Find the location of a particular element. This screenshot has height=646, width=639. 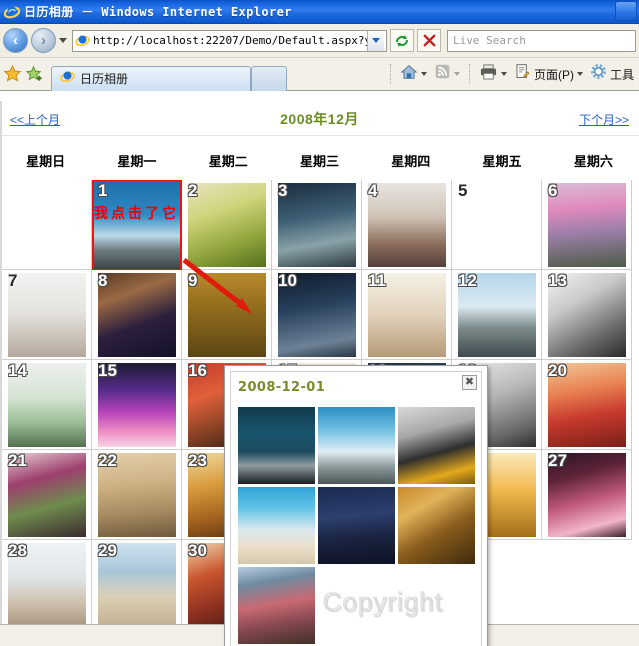

day-number: 22 is located at coordinates (107, 460).